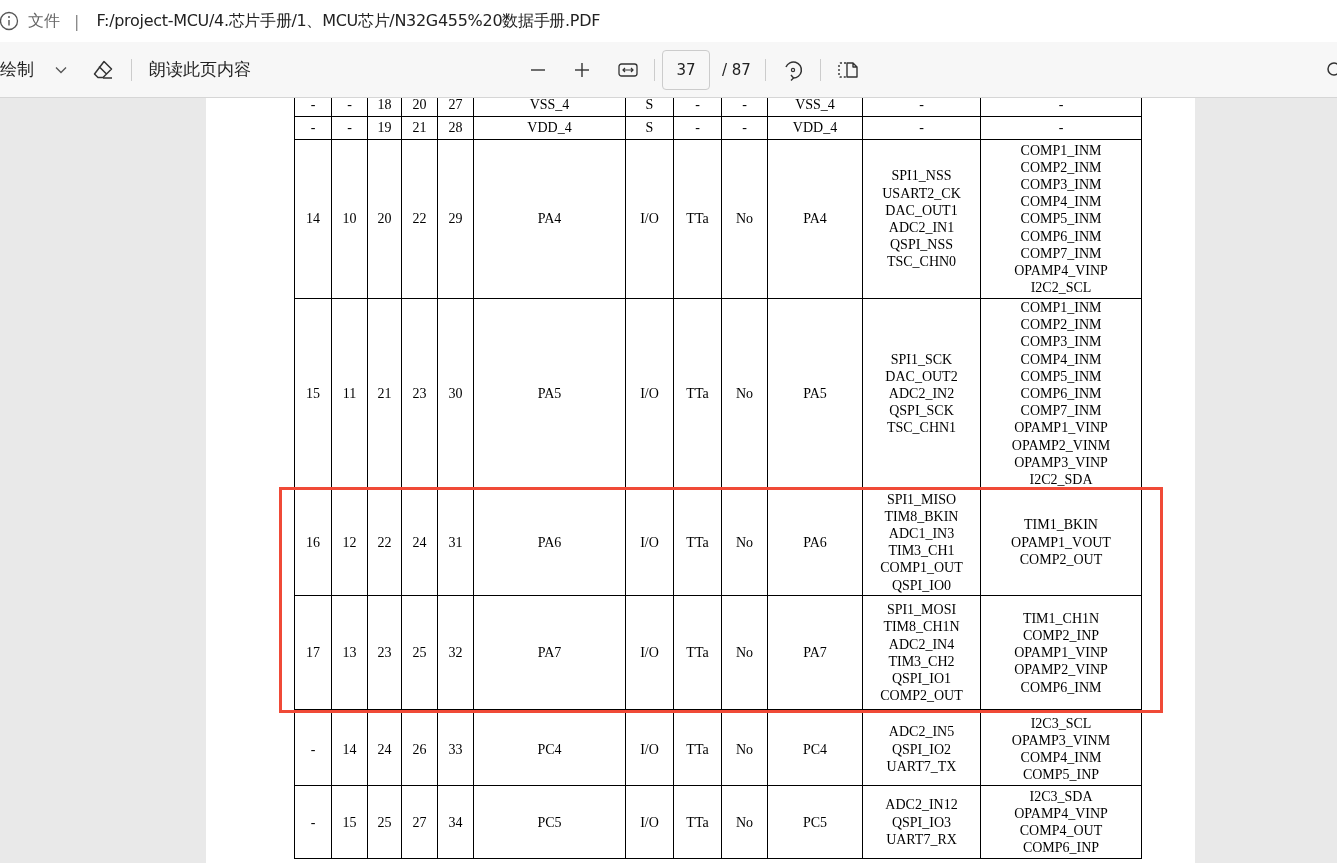  What do you see at coordinates (455, 128) in the screenshot?
I see `table-cell: 28` at bounding box center [455, 128].